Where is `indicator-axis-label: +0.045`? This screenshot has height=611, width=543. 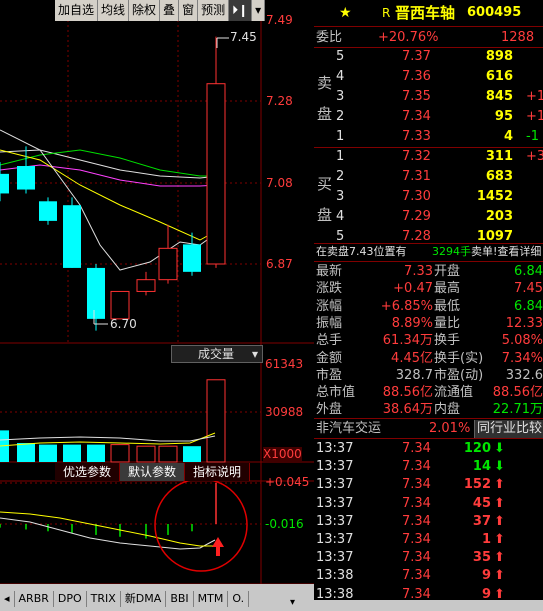
indicator-axis-label: +0.045 is located at coordinates (287, 482).